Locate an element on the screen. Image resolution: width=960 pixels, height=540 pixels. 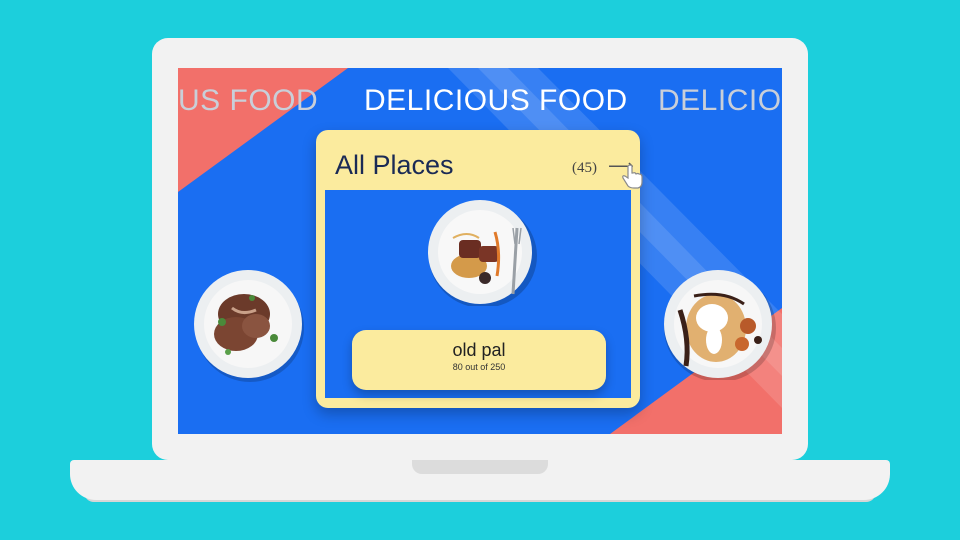
hand-cursor-icon is located at coordinates (632, 176).